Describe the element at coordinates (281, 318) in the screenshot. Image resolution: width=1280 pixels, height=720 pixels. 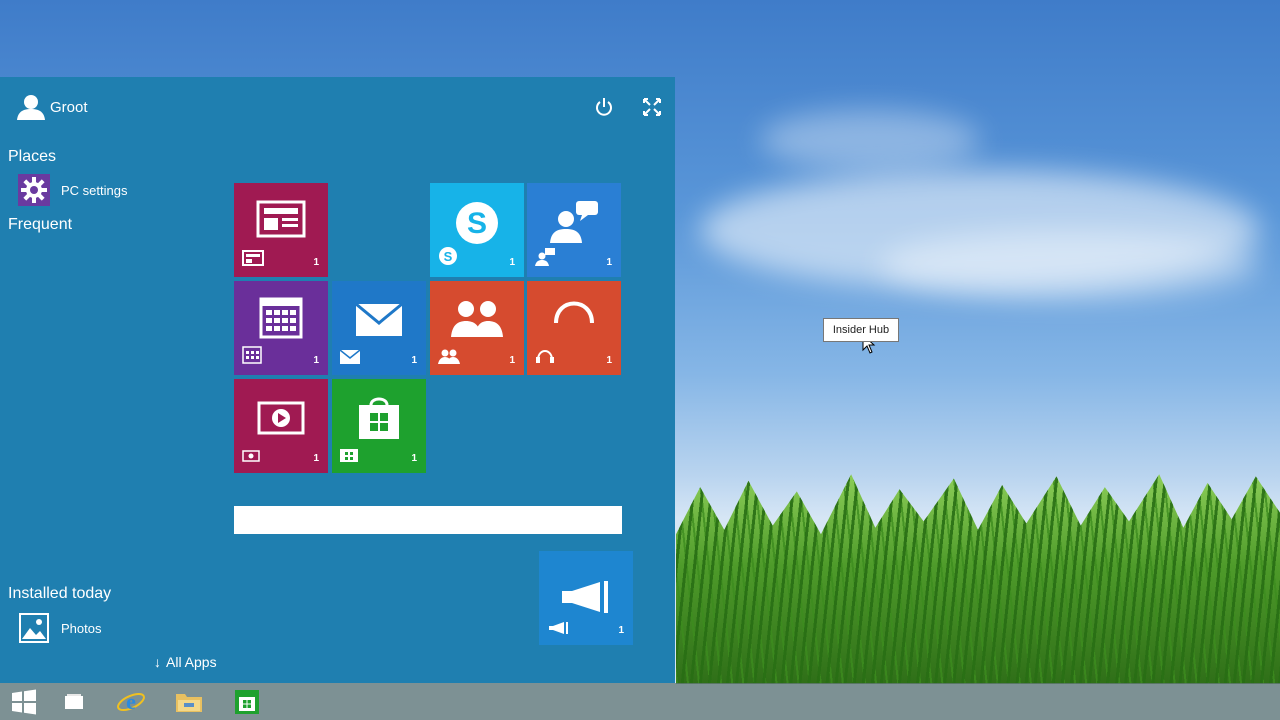
I see `calendar-icon` at that location.